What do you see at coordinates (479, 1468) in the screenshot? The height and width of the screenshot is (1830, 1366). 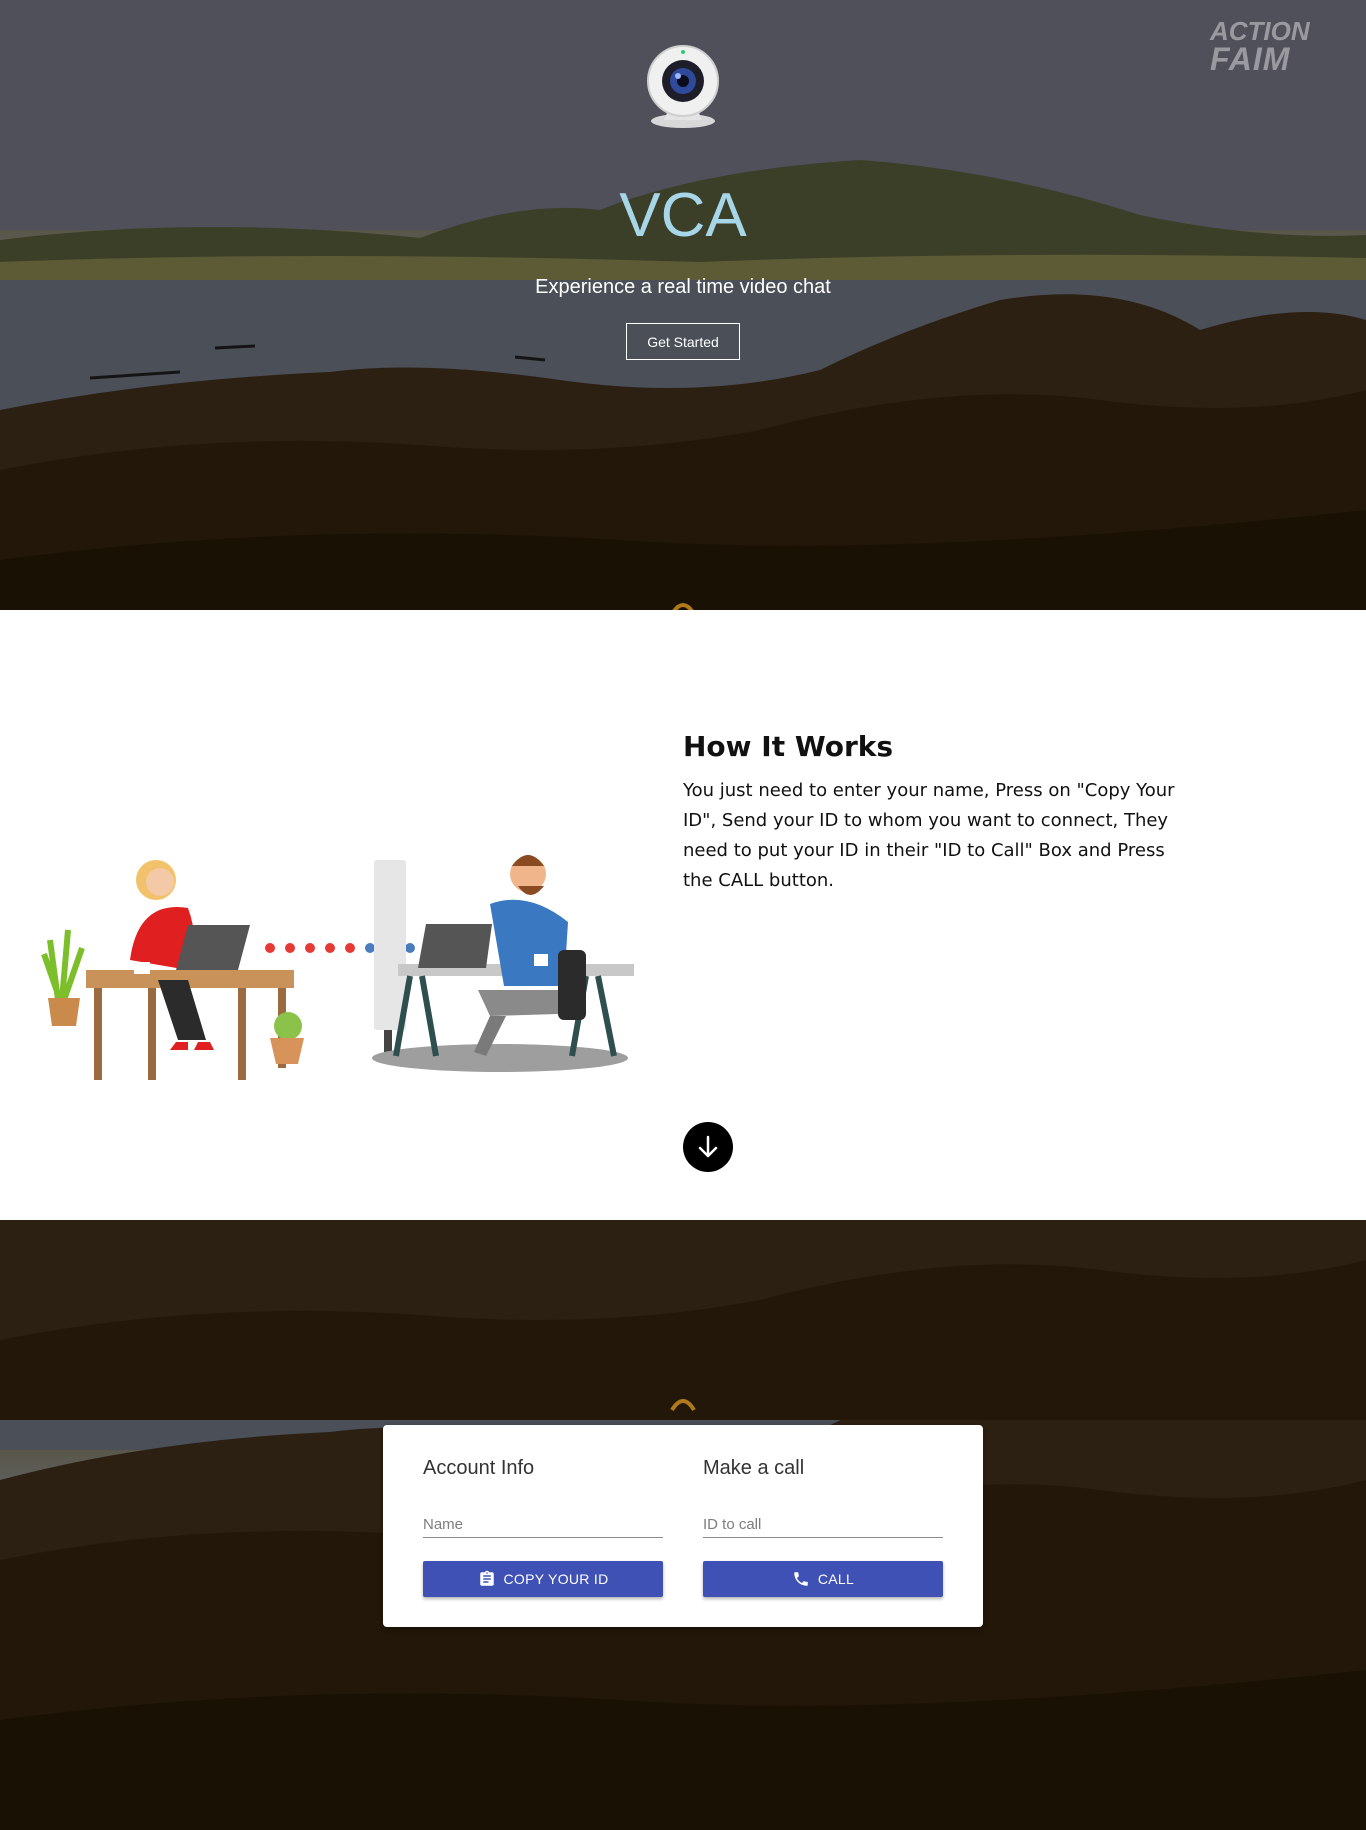 I see `account-info-title: Account Info` at bounding box center [479, 1468].